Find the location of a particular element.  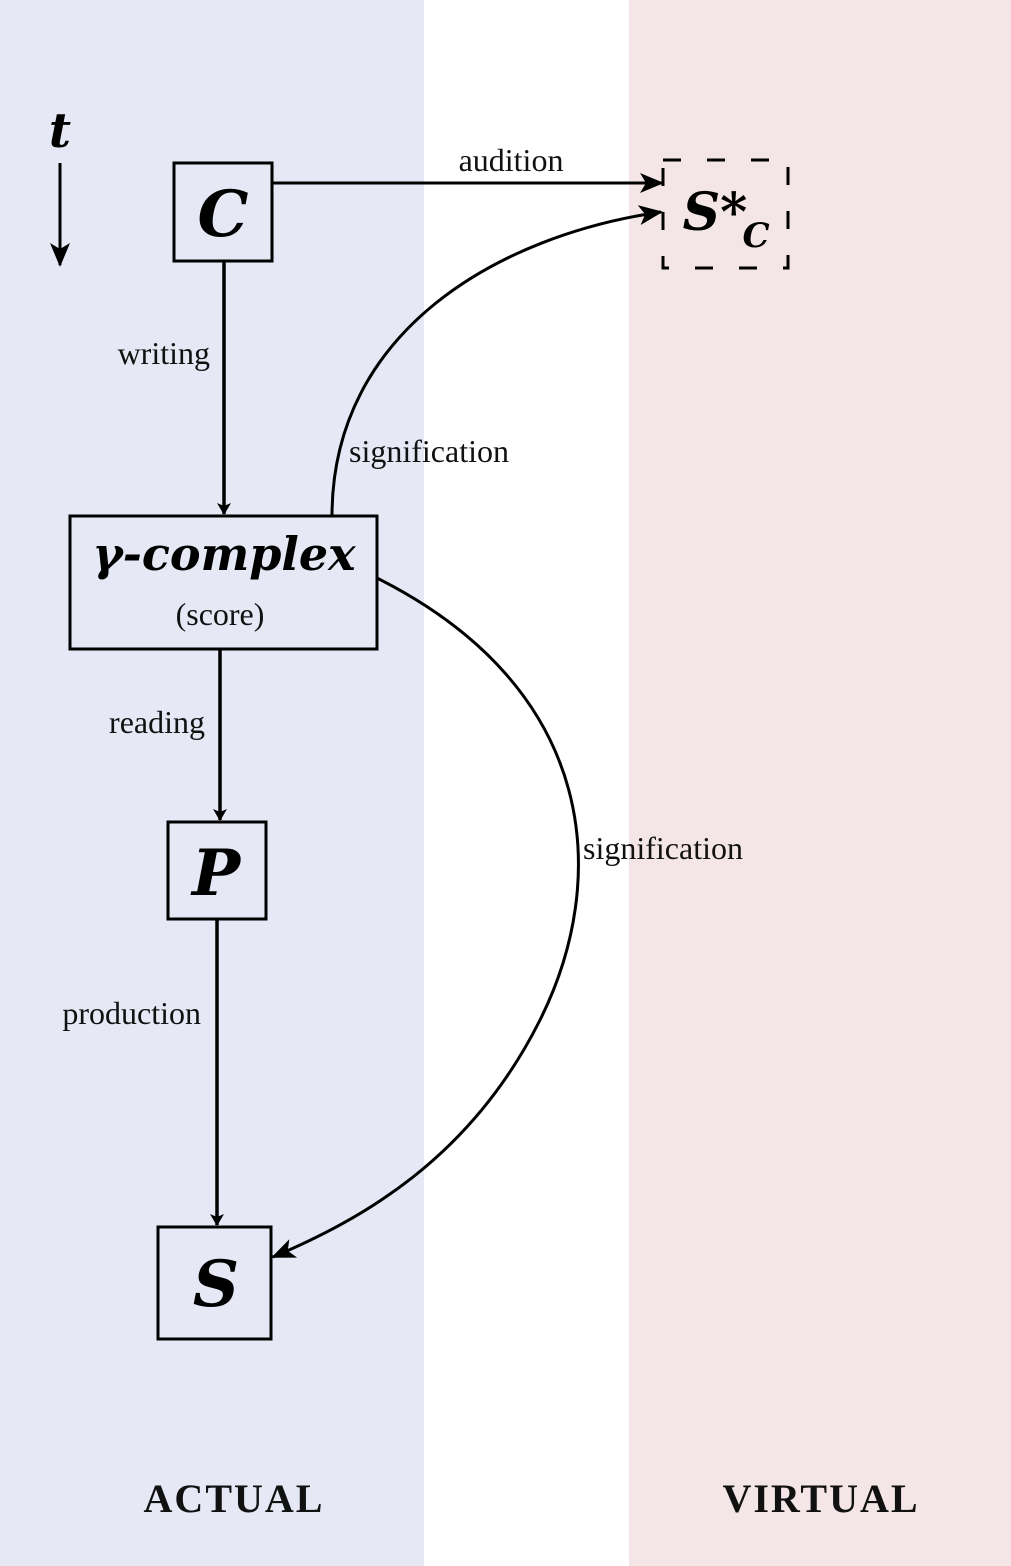

writing-label: writing is located at coordinates (164, 353).